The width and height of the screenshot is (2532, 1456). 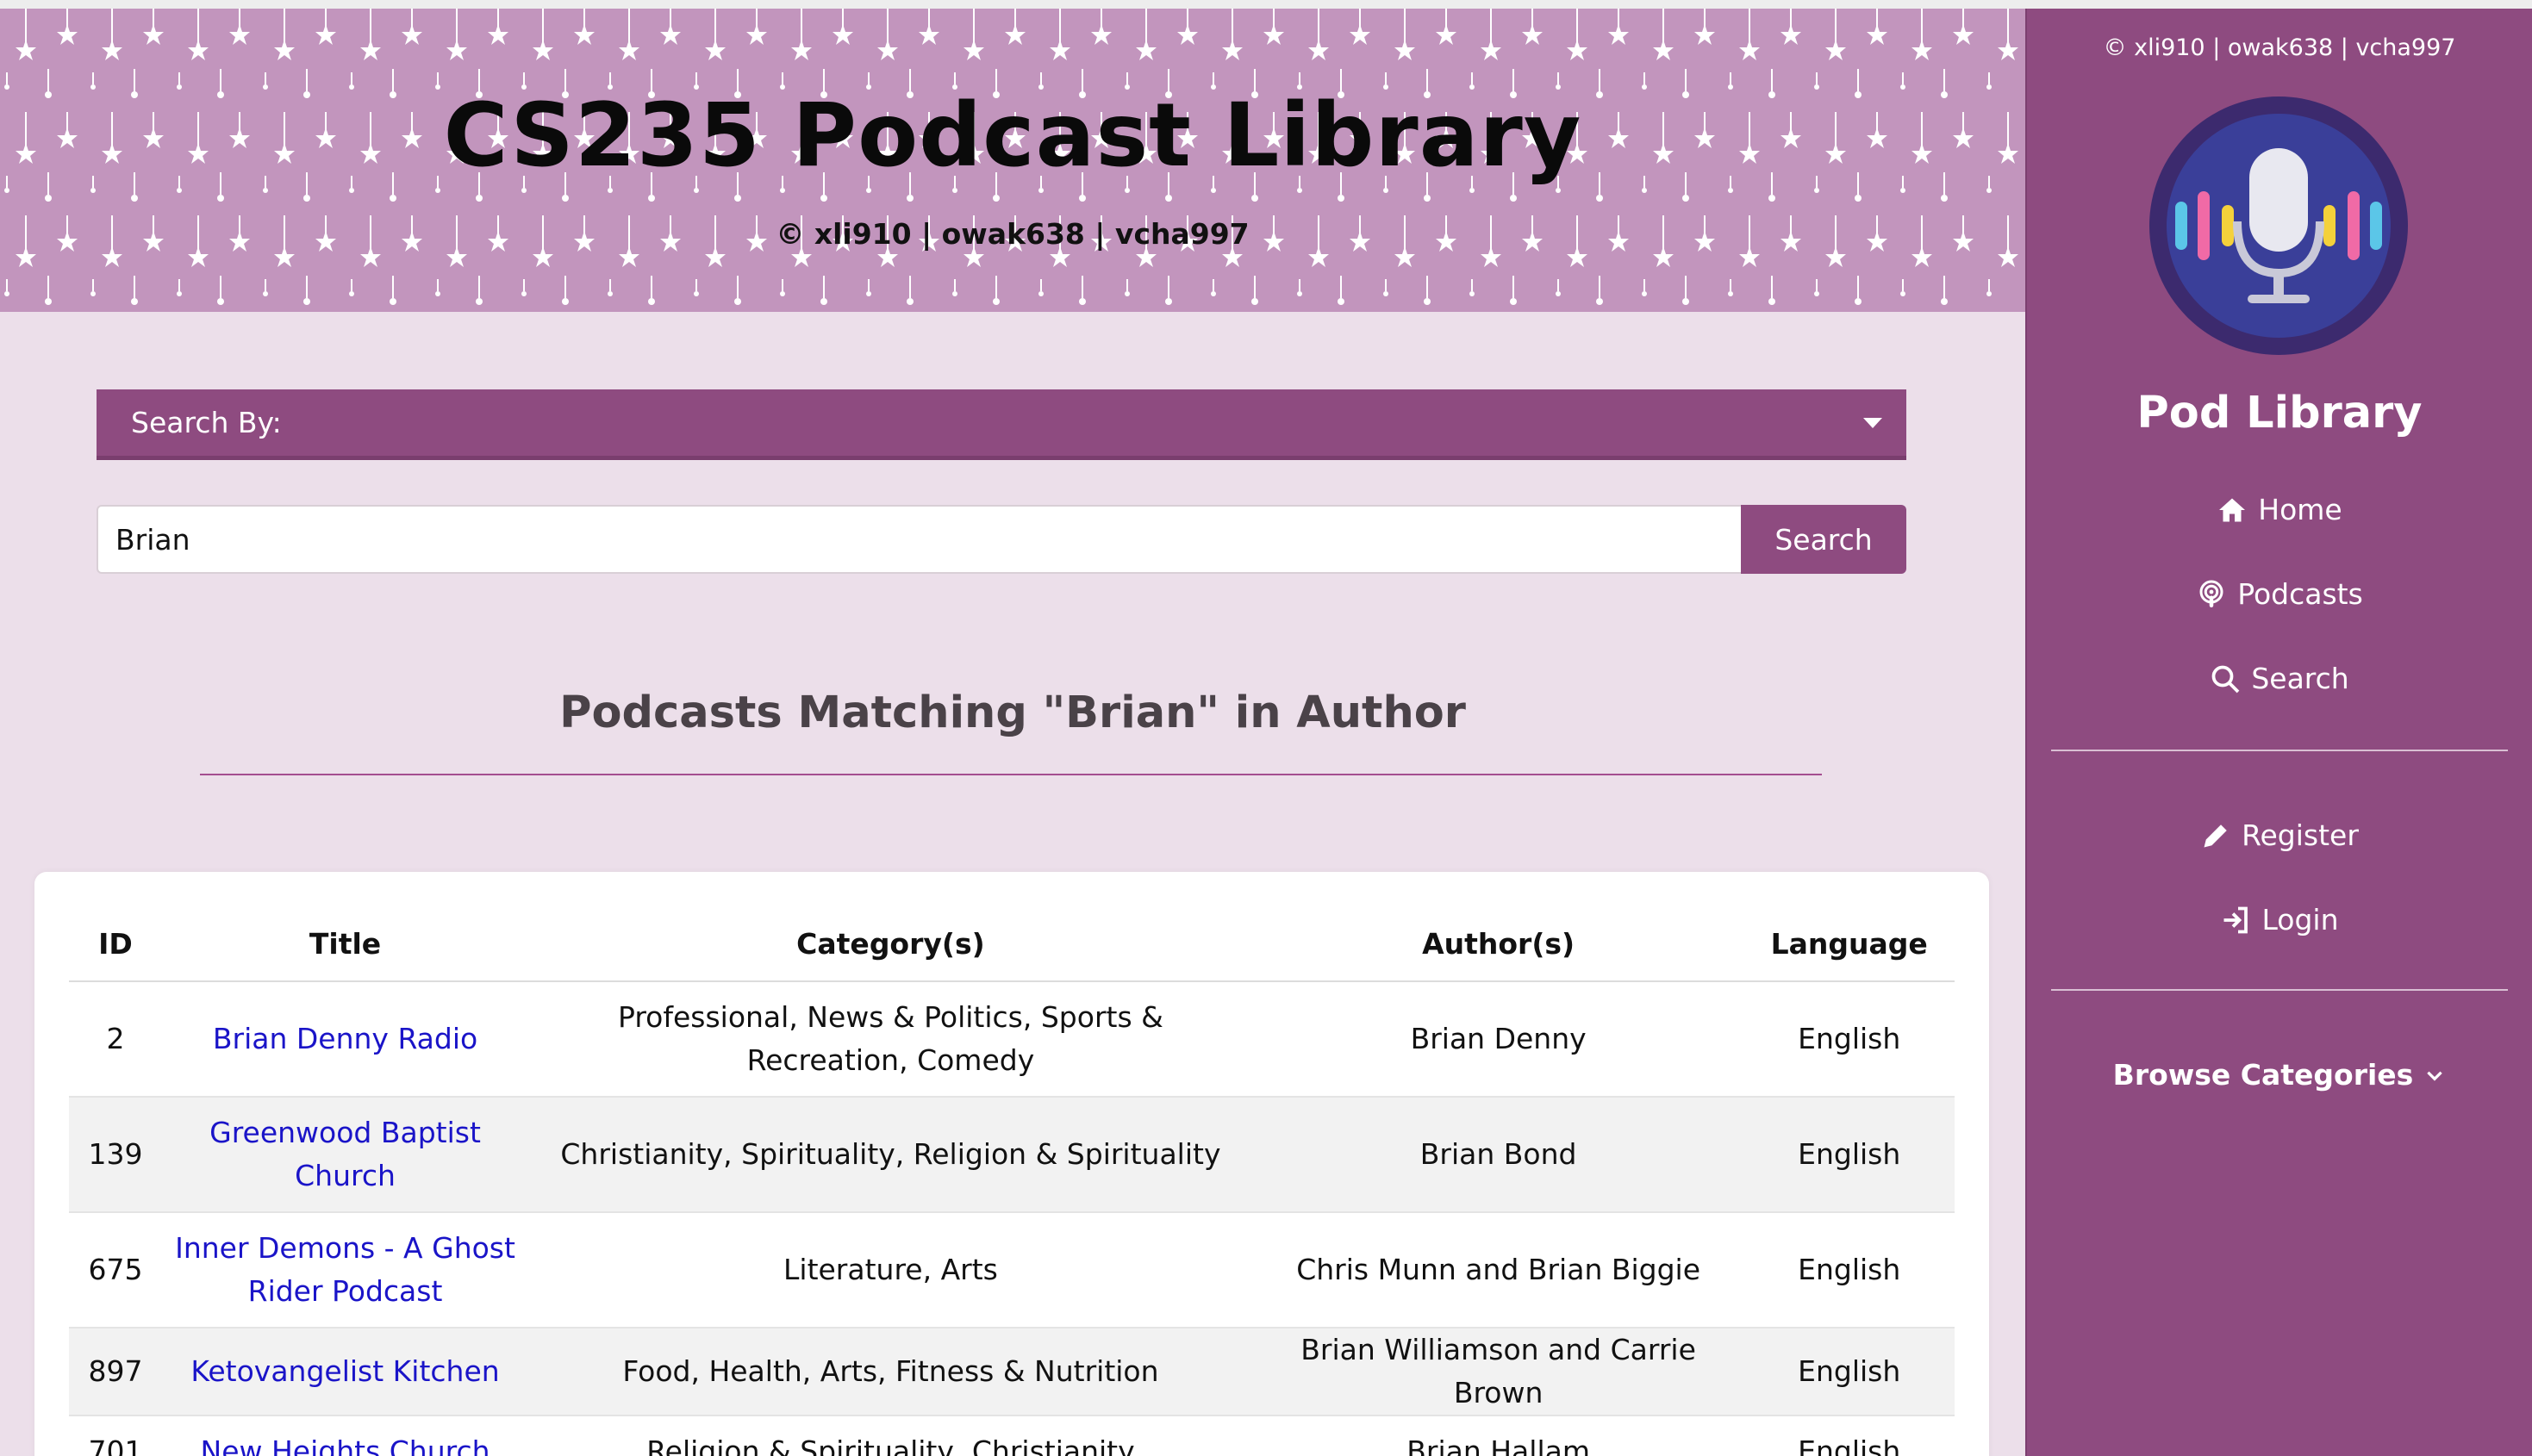 I want to click on pencil-icon, so click(x=2215, y=836).